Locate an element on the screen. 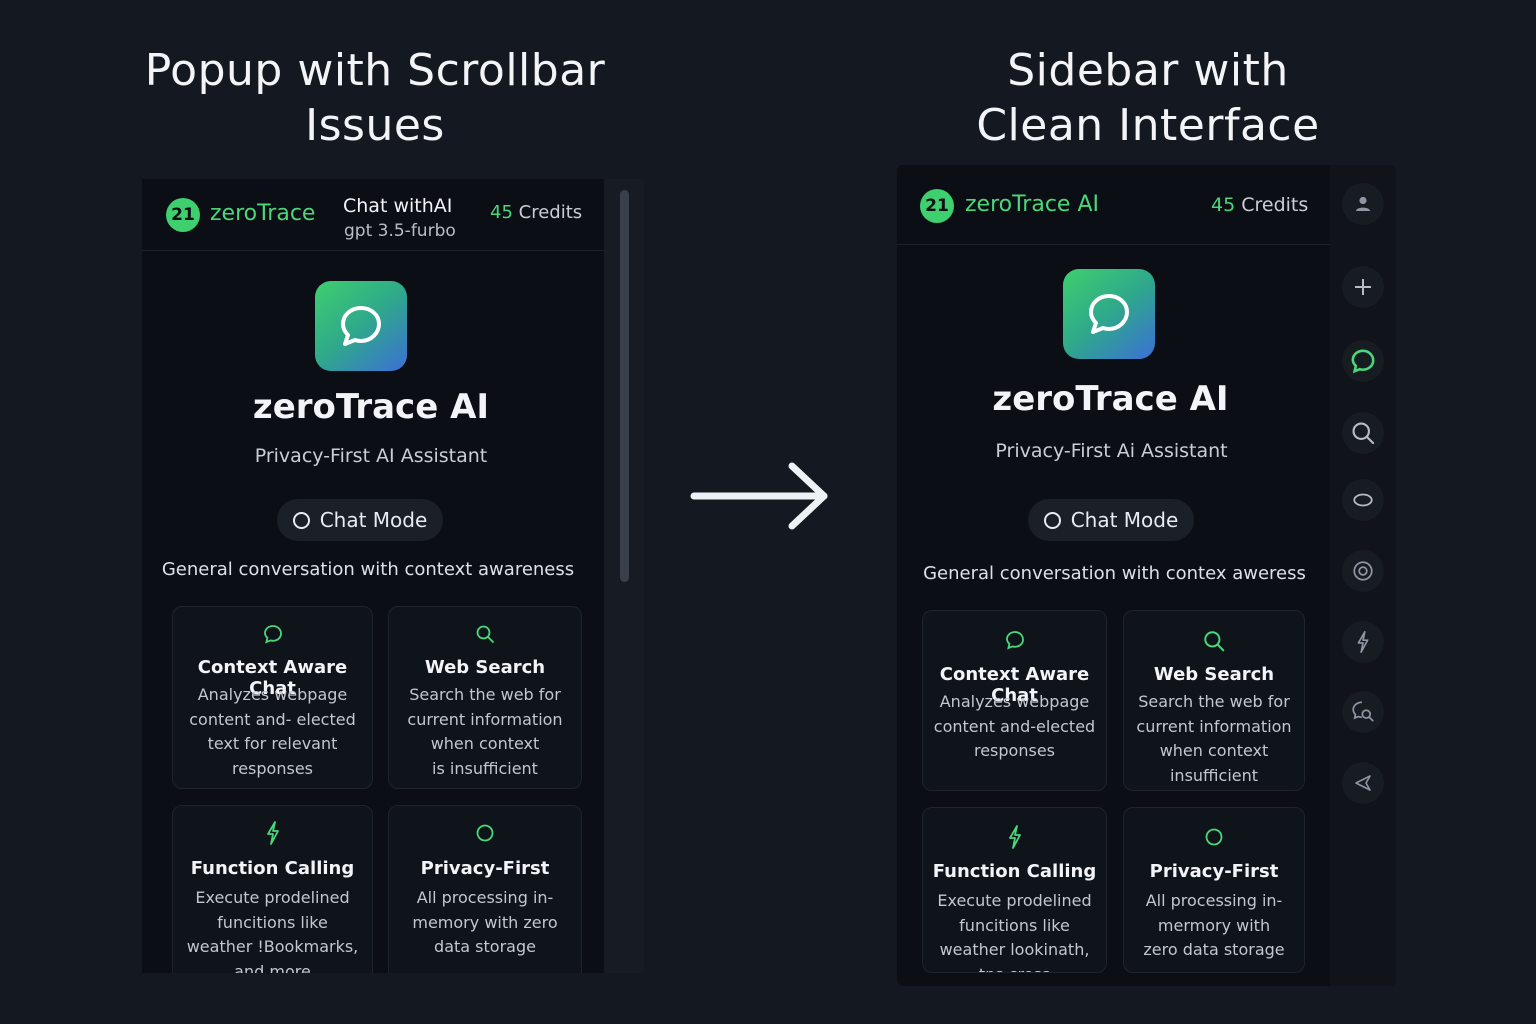  sidebar-tagline: Privacy-First Ai Assistant is located at coordinates (1111, 451).